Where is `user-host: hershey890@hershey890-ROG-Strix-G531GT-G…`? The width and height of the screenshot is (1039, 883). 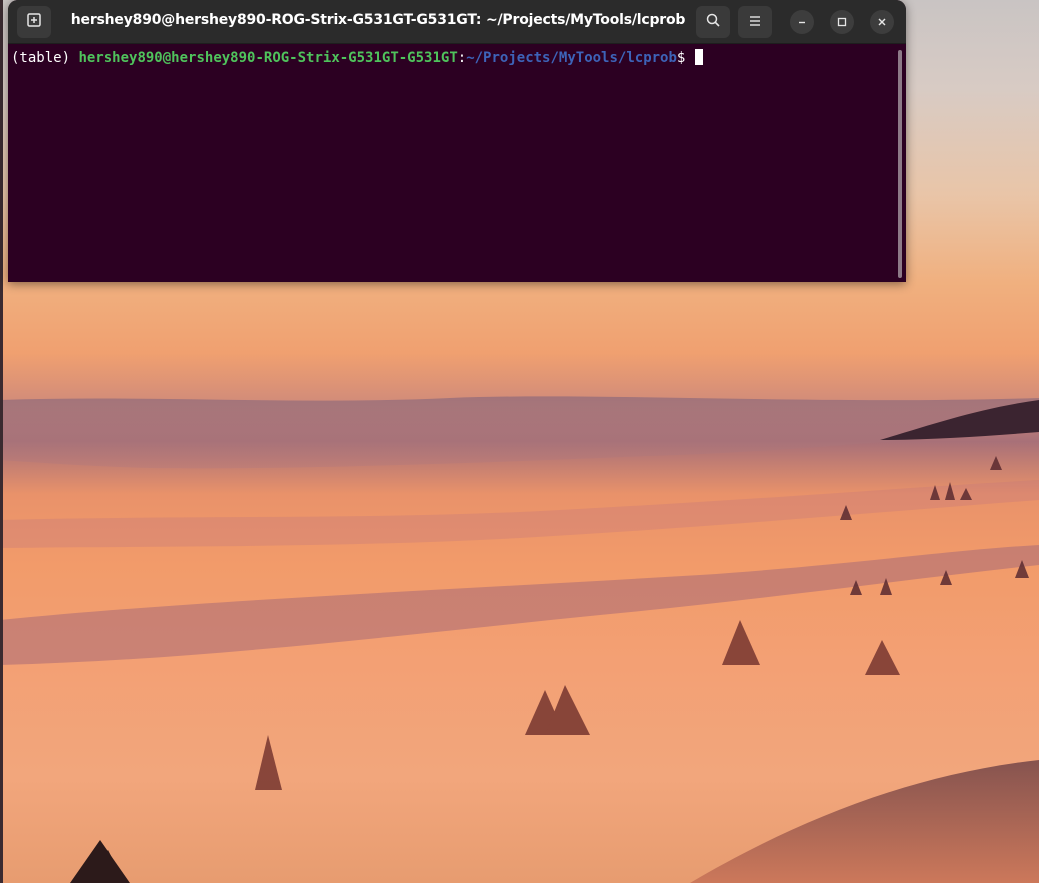 user-host: hershey890@hershey890-ROG-Strix-G531GT-G… is located at coordinates (268, 58).